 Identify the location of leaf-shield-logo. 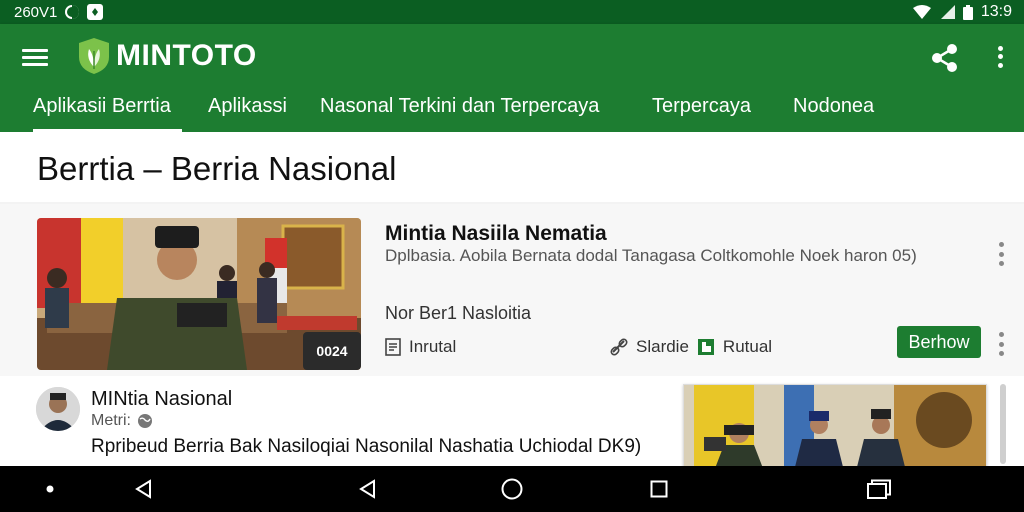
(94, 56).